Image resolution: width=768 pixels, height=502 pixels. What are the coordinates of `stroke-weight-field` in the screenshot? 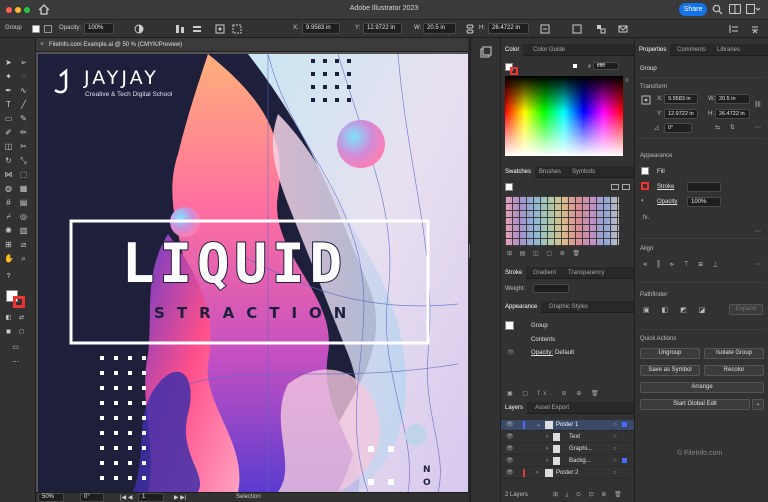 It's located at (704, 187).